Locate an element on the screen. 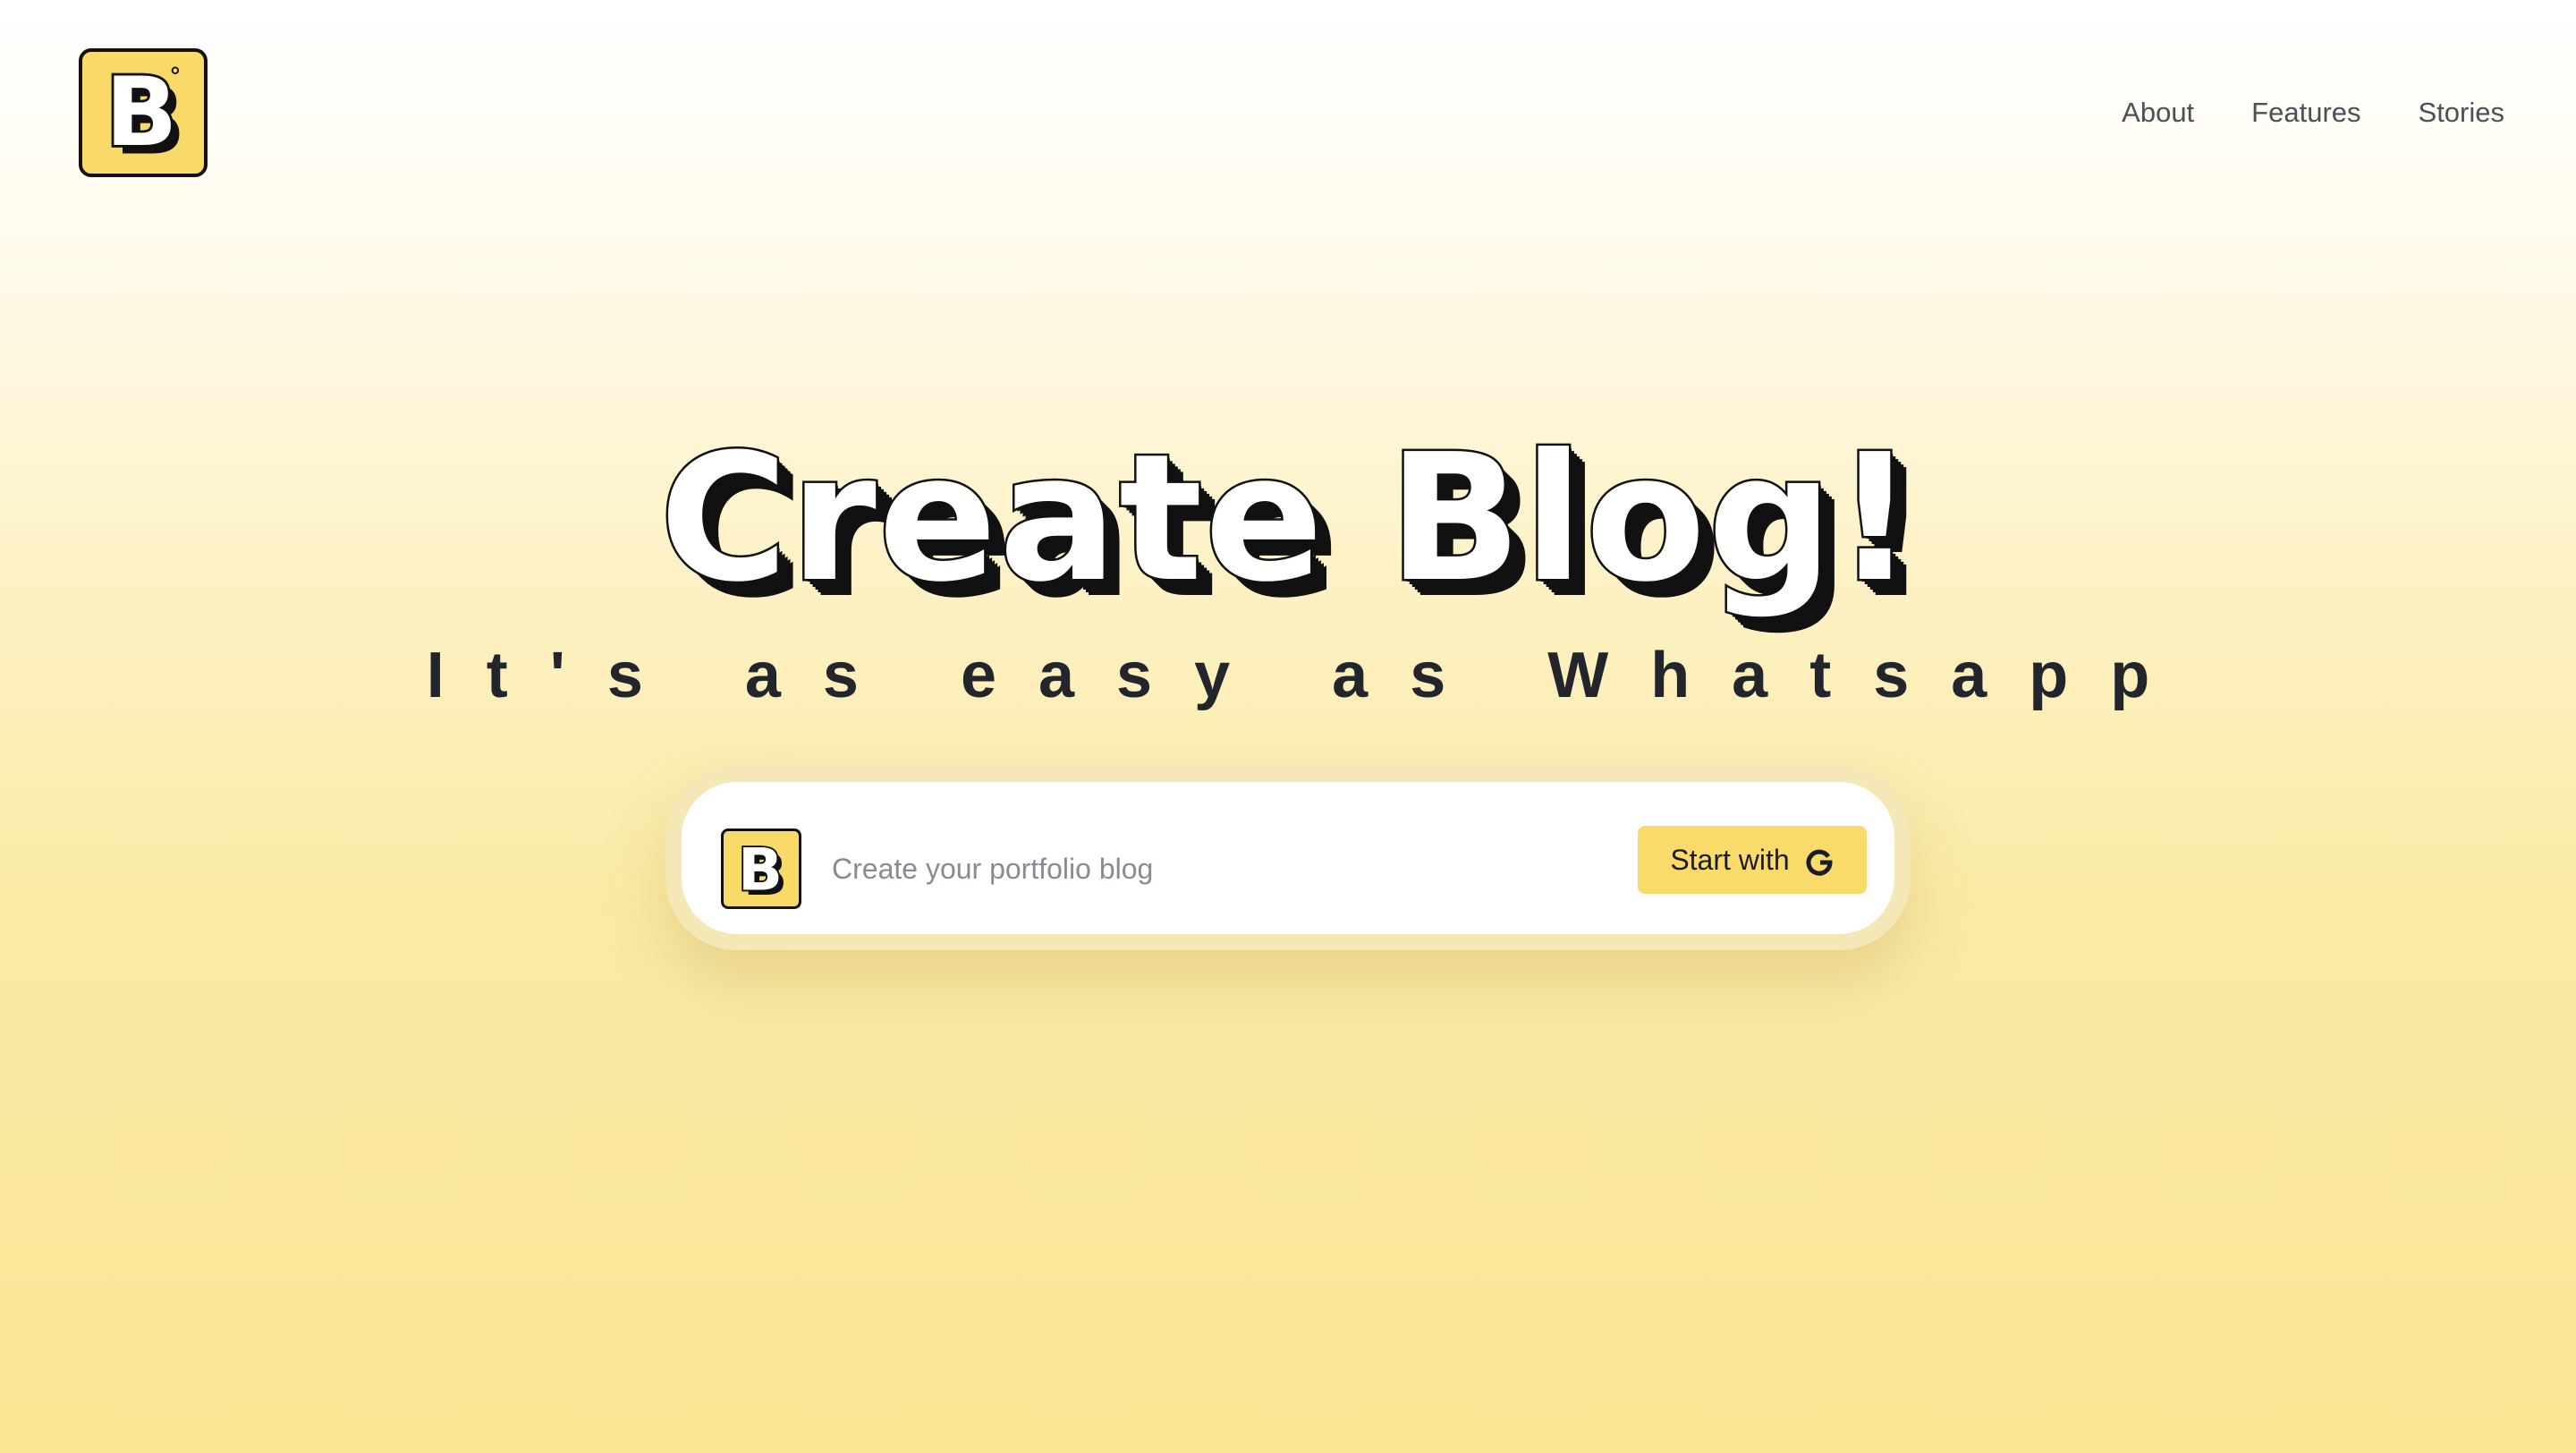 This screenshot has height=1453, width=2576. cta-logo: B B is located at coordinates (761, 868).